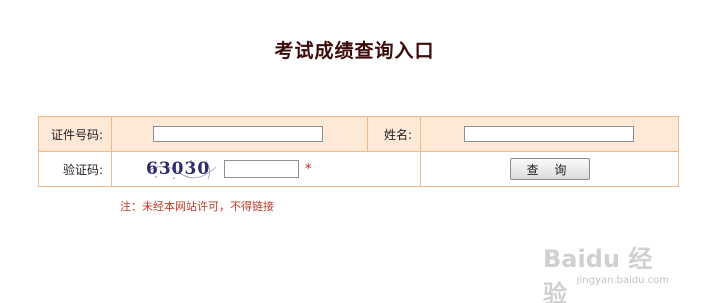  I want to click on baidu-watermark: Baidu 经验, so click(598, 274).